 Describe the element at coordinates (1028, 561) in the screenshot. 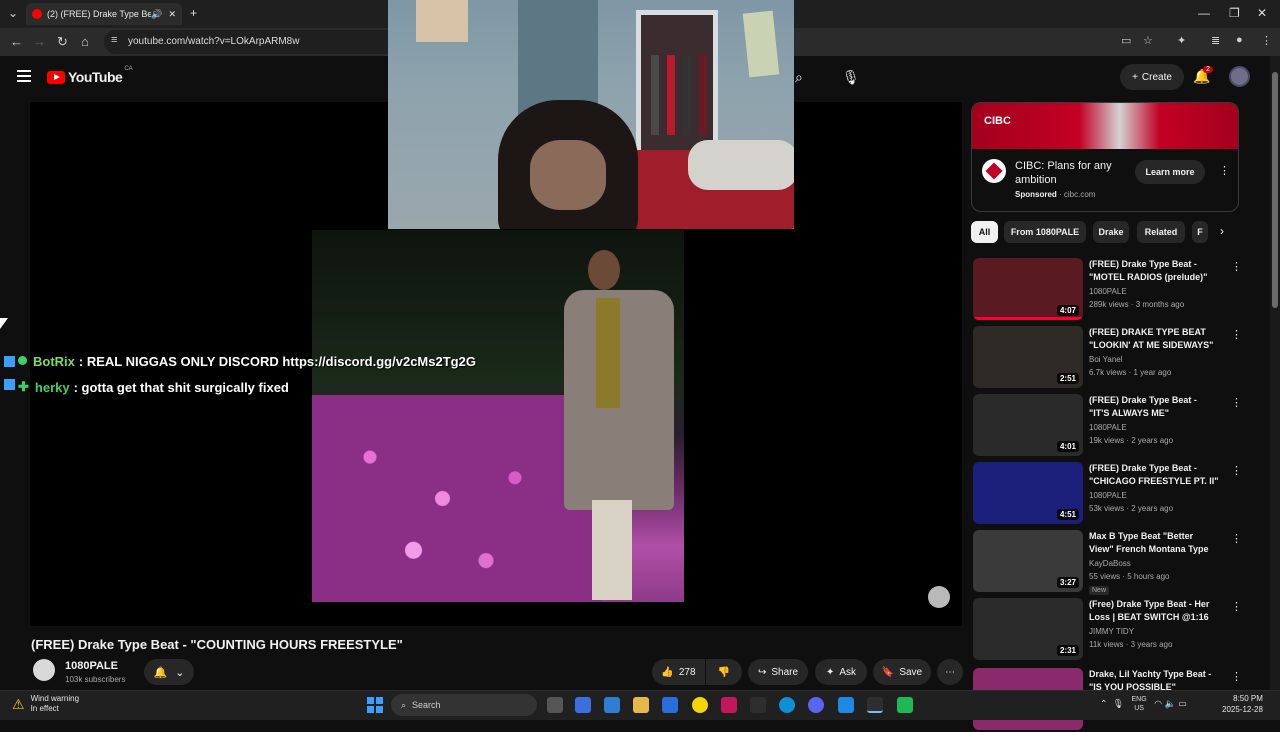

I see `recommendation-thumbnail: 3:27` at that location.